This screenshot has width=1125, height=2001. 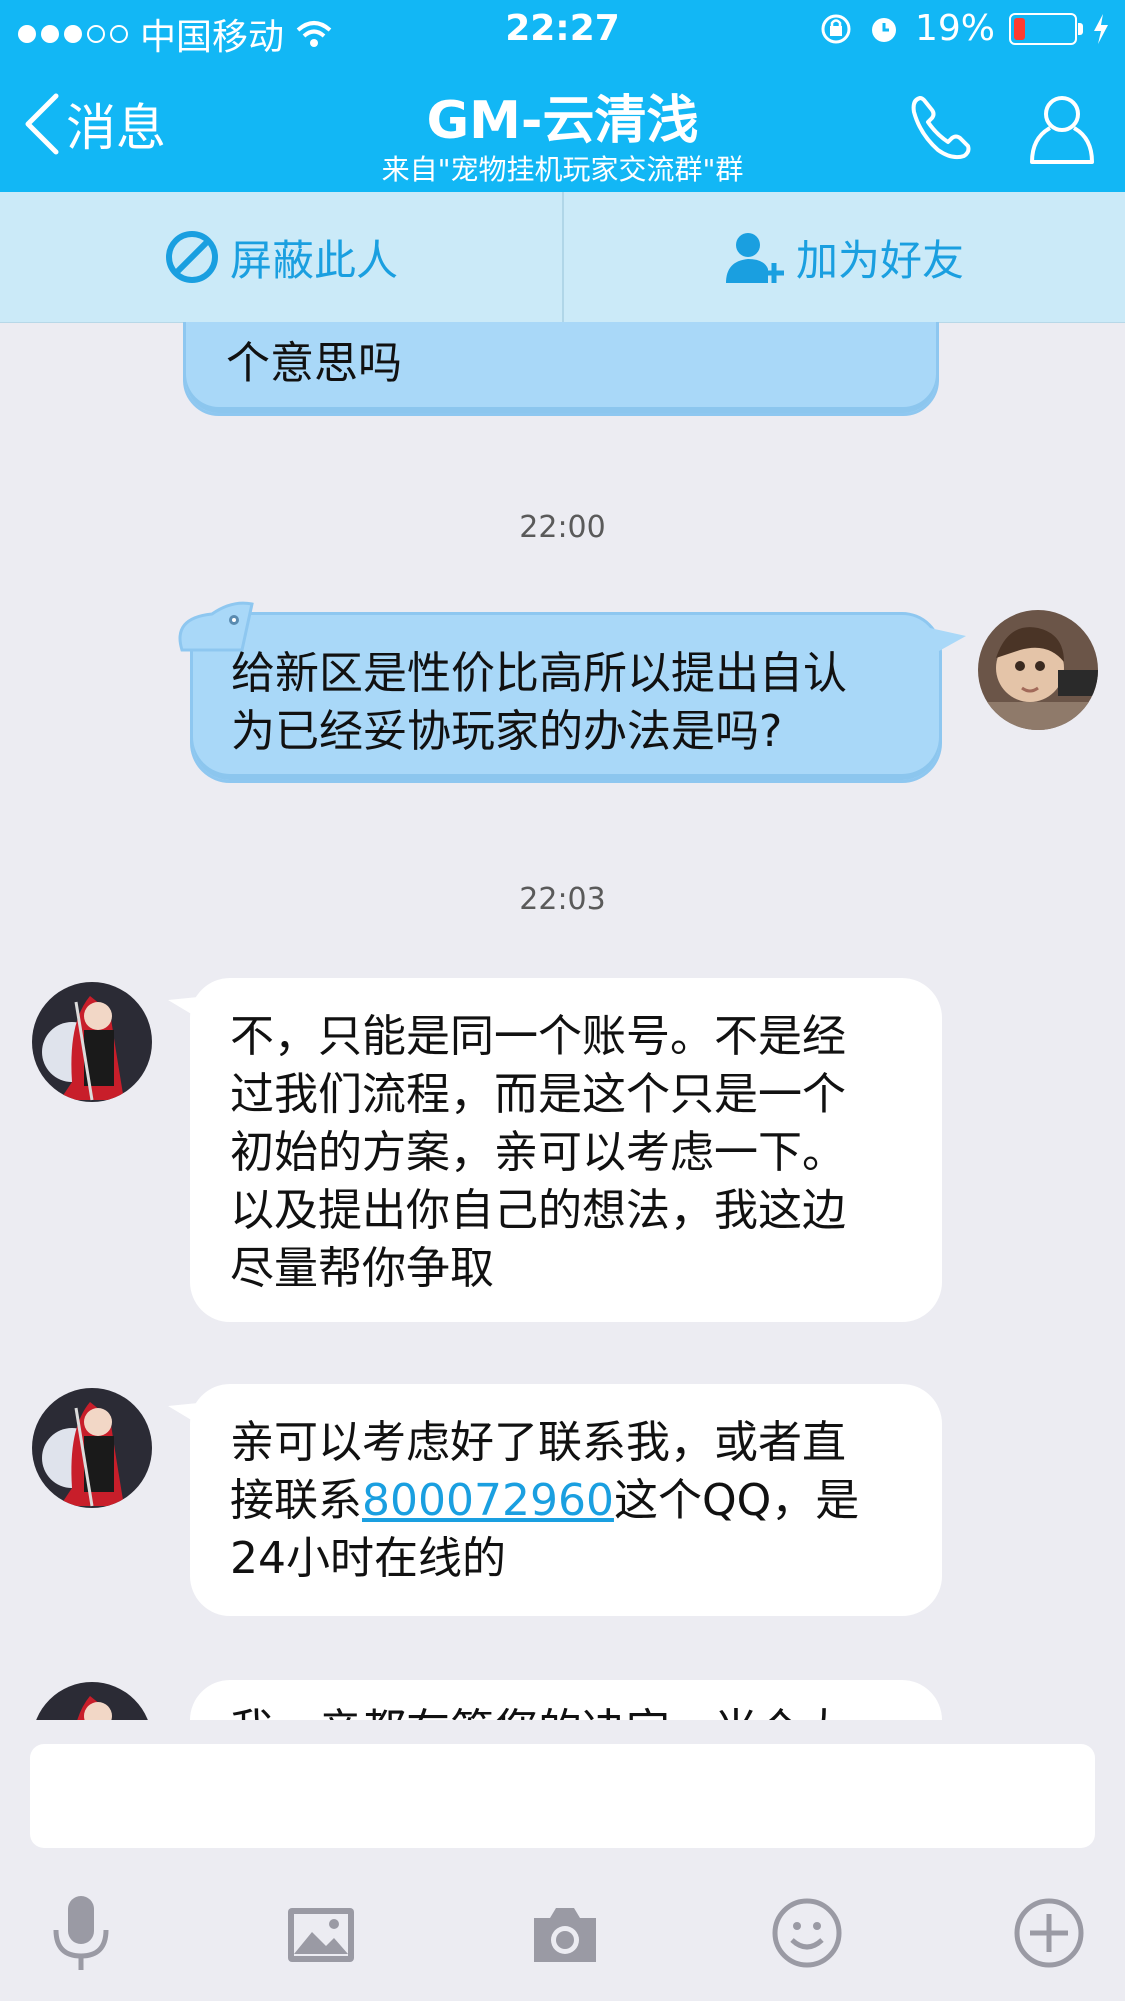 What do you see at coordinates (562, 1796) in the screenshot?
I see `message-input` at bounding box center [562, 1796].